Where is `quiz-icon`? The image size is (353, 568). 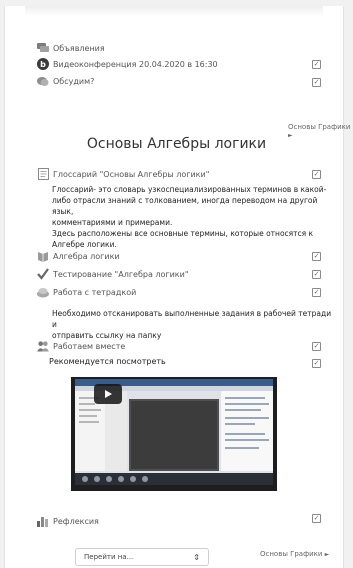
quiz-icon is located at coordinates (43, 274).